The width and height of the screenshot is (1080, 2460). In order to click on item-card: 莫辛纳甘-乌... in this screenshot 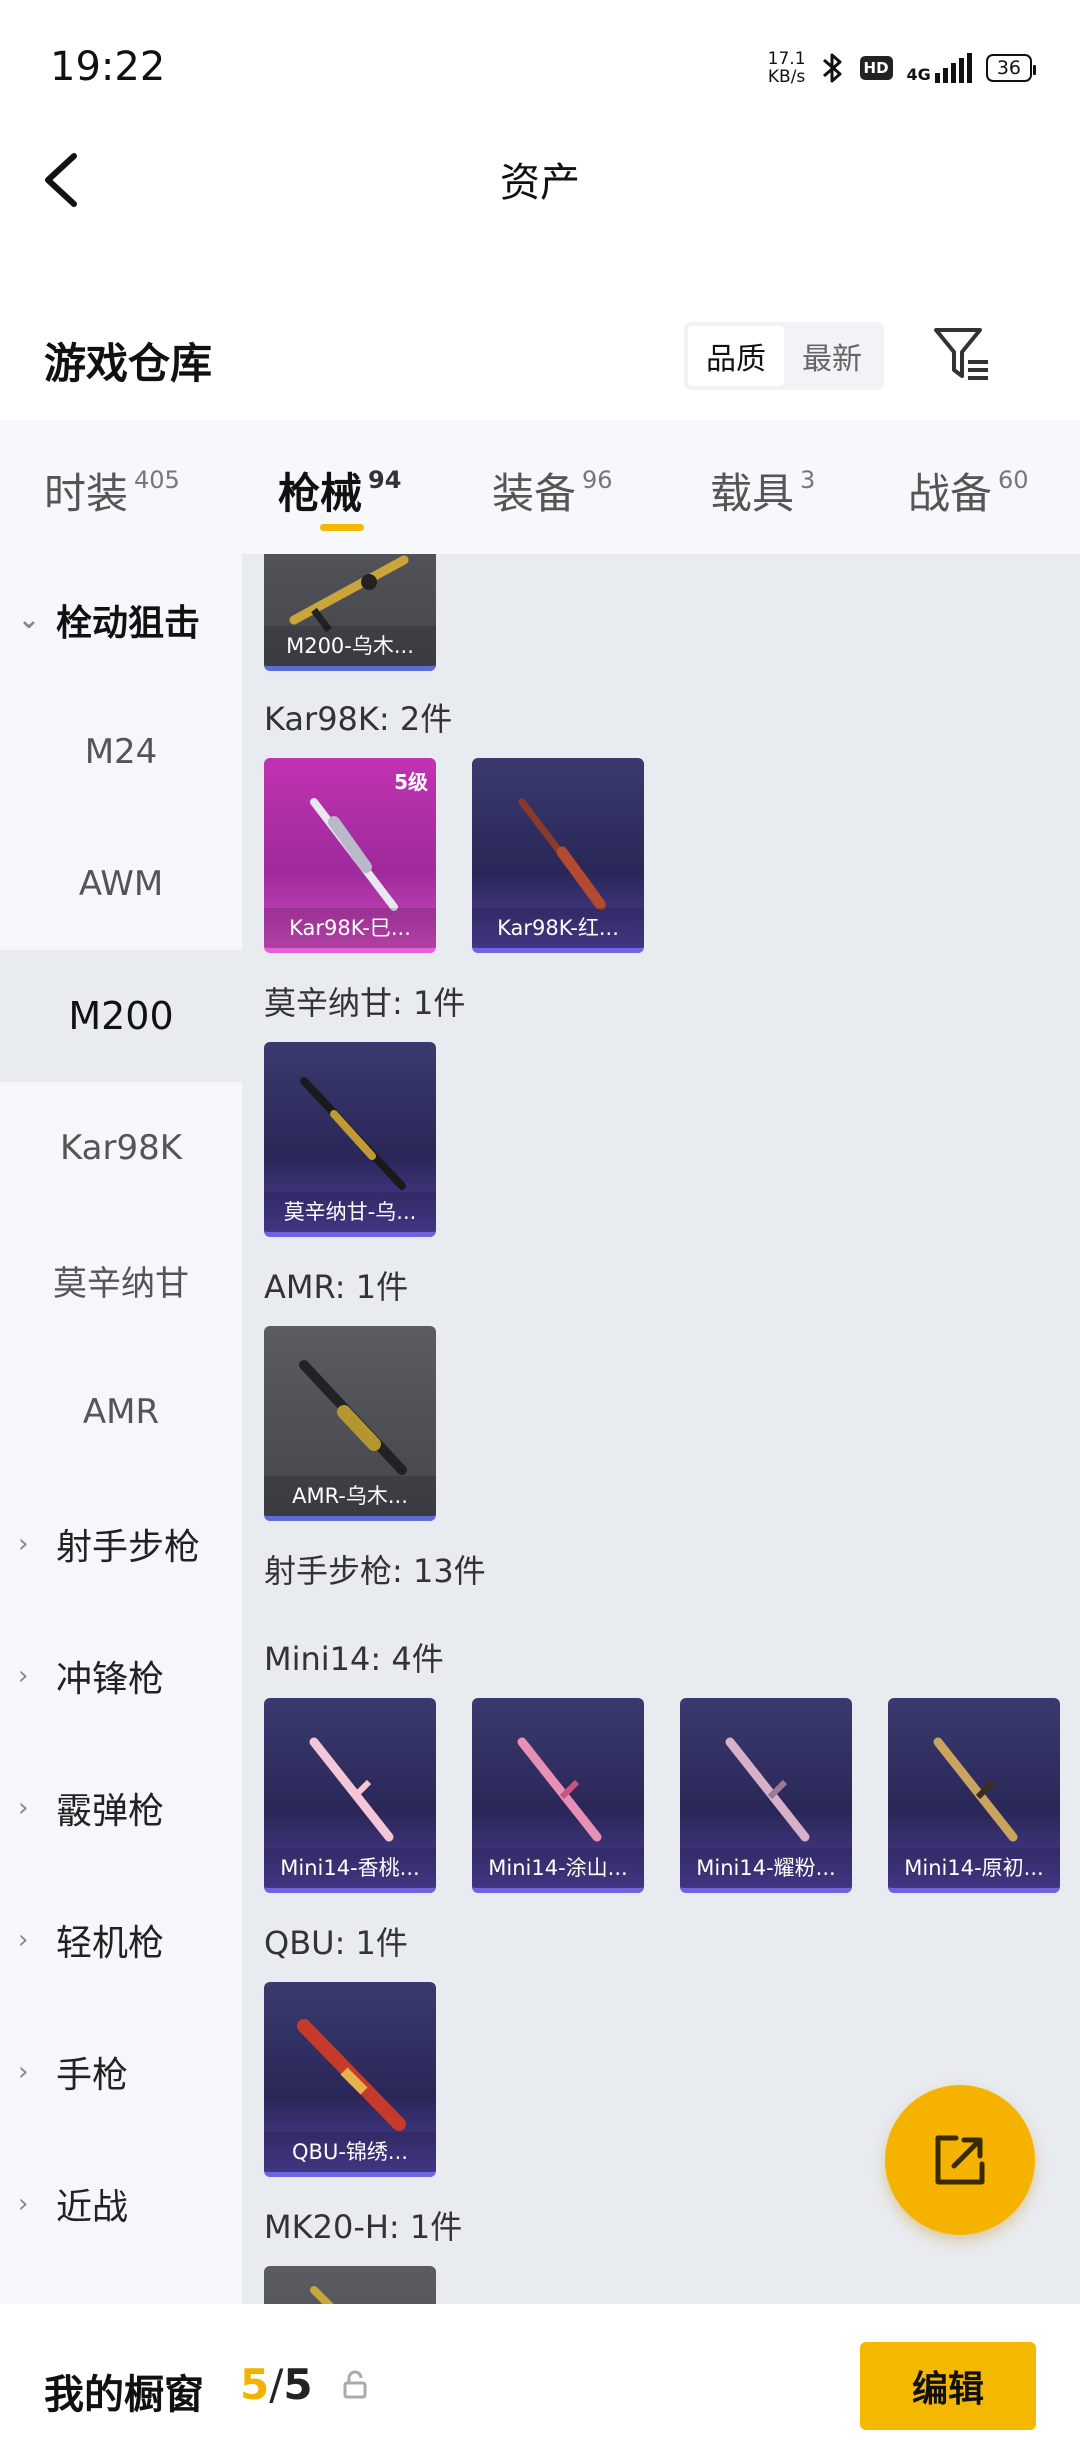, I will do `click(350, 1139)`.